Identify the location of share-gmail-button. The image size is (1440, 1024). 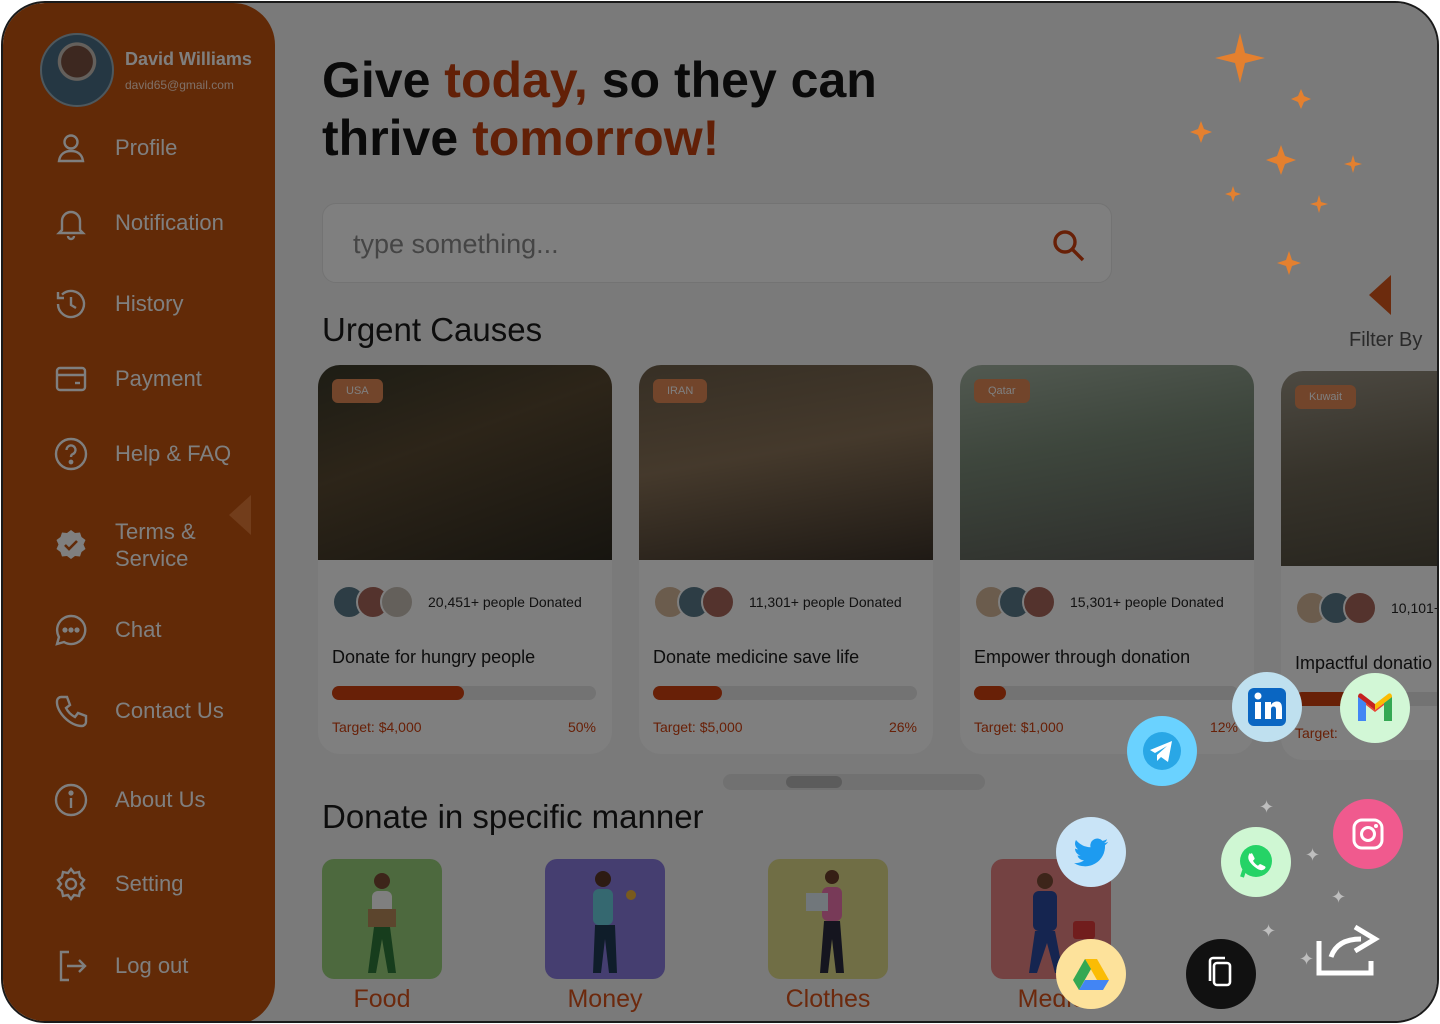
(1375, 708).